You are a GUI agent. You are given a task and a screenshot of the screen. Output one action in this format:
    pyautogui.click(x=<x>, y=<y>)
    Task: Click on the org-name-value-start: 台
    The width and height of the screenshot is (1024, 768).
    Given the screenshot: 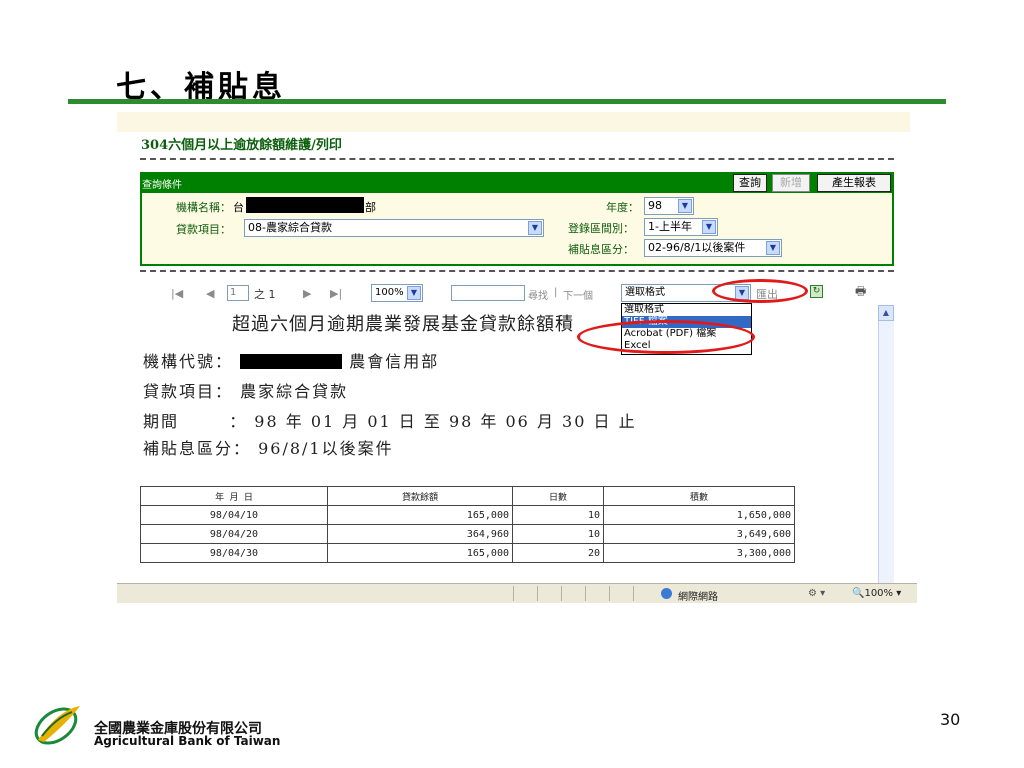 What is the action you would take?
    pyautogui.click(x=238, y=207)
    